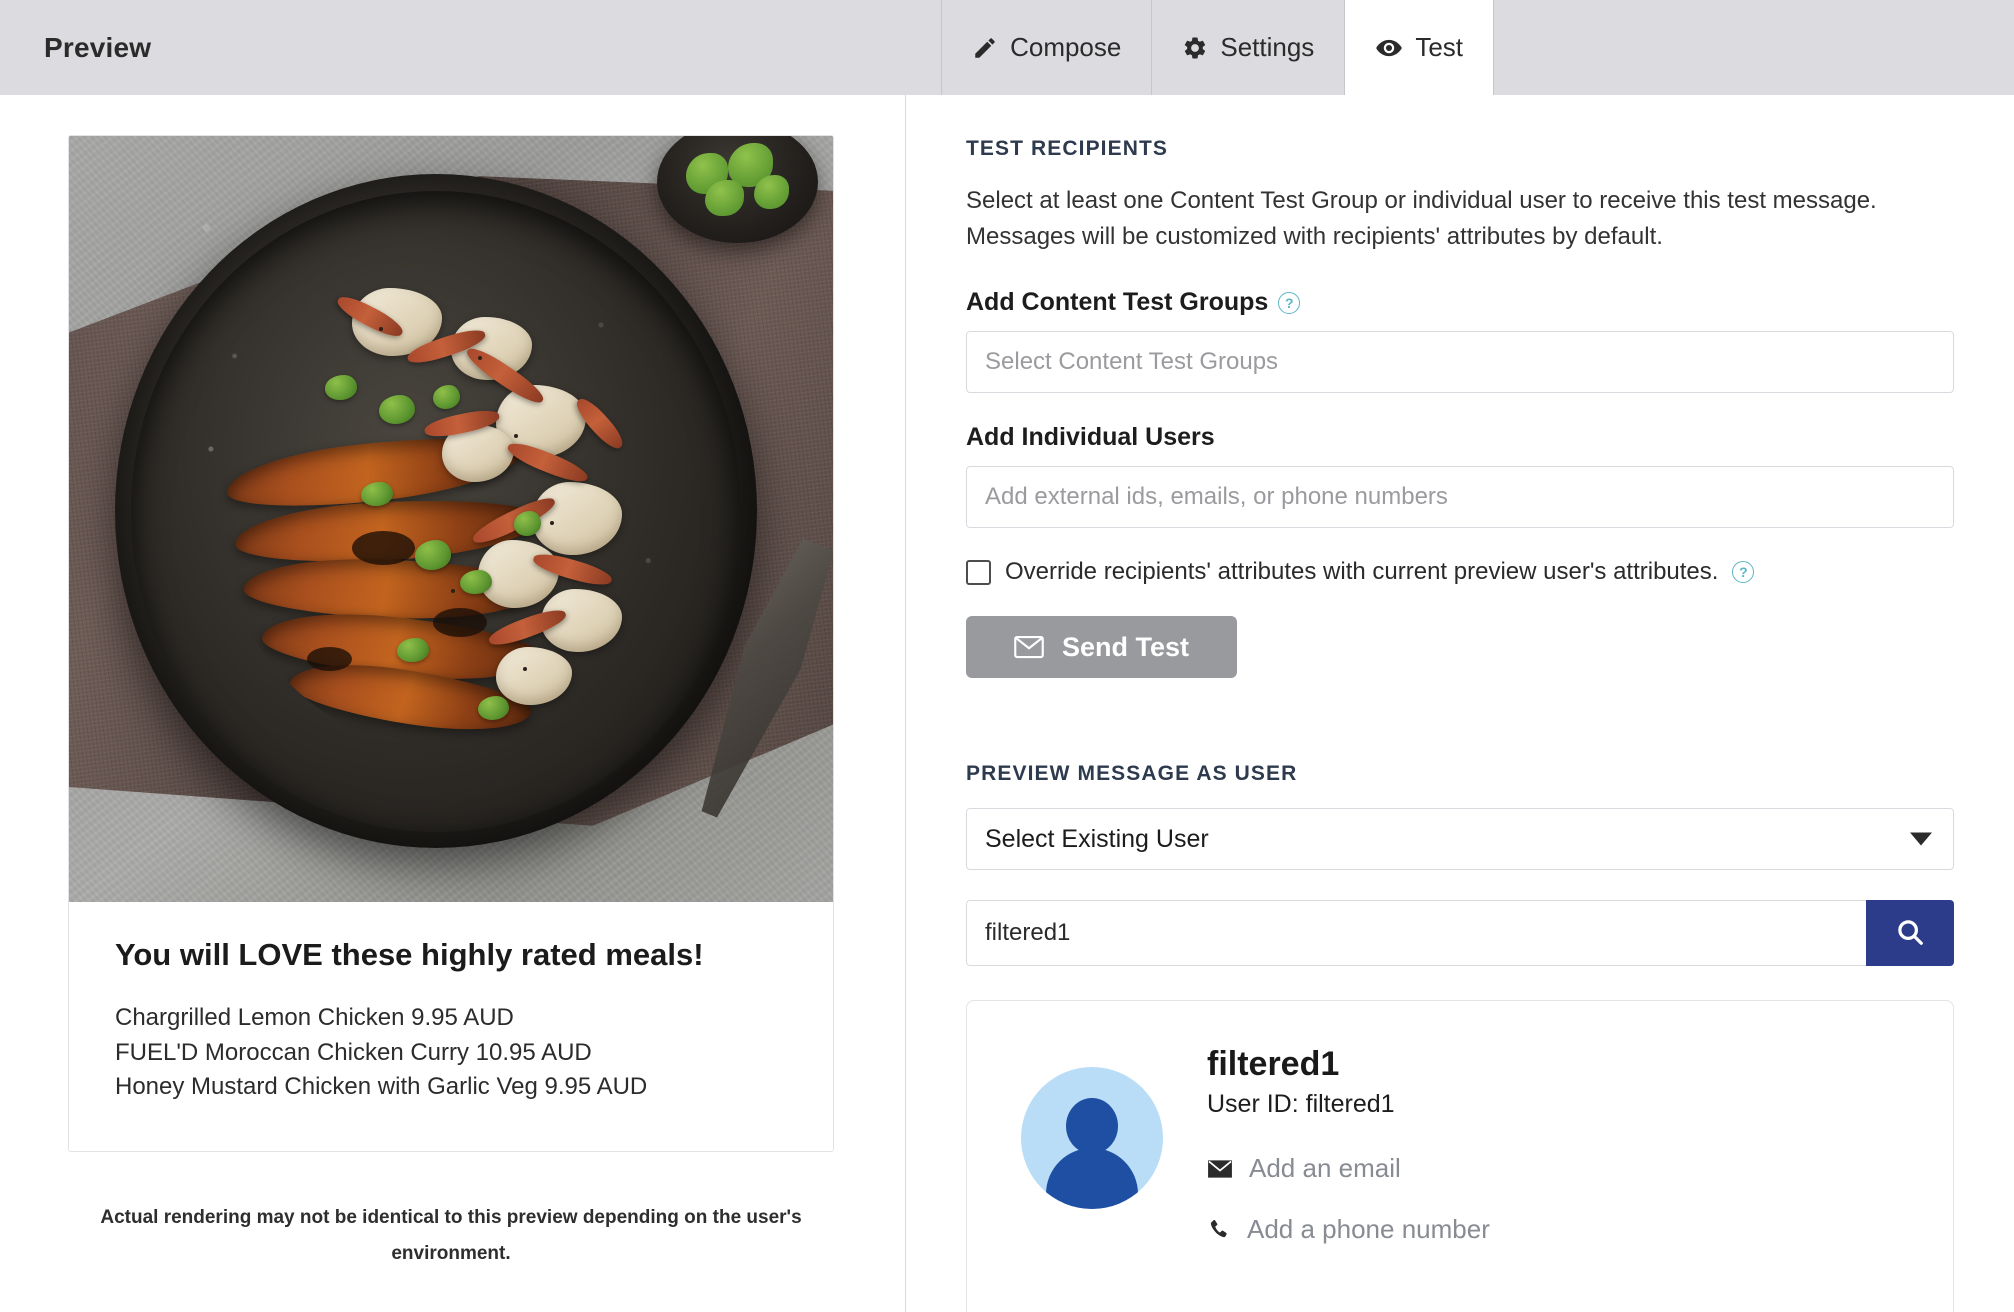  I want to click on existing-user-select: Select Existing User, so click(1460, 839).